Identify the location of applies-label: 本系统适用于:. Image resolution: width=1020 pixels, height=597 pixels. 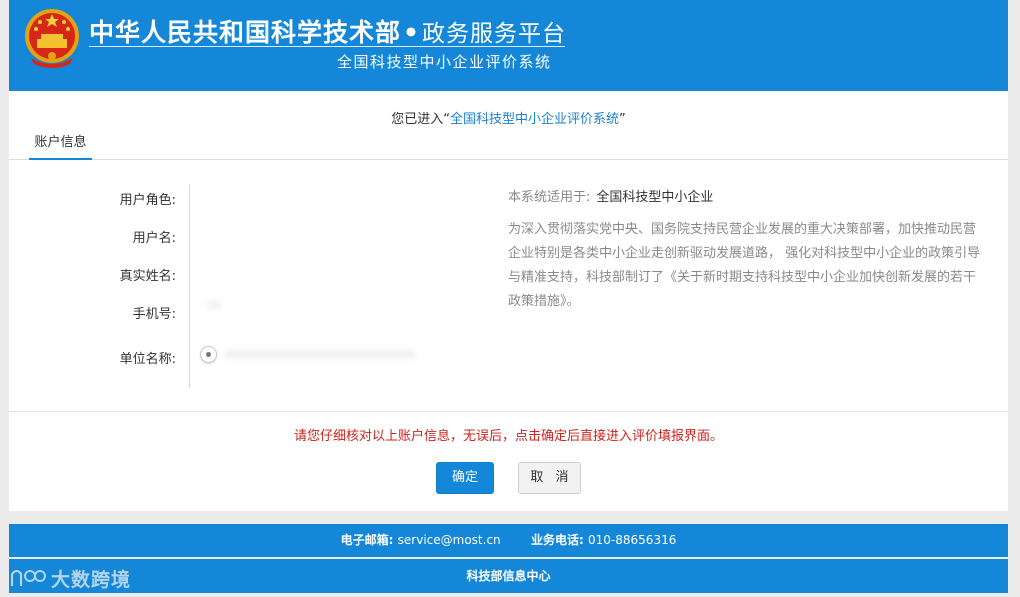
(549, 197).